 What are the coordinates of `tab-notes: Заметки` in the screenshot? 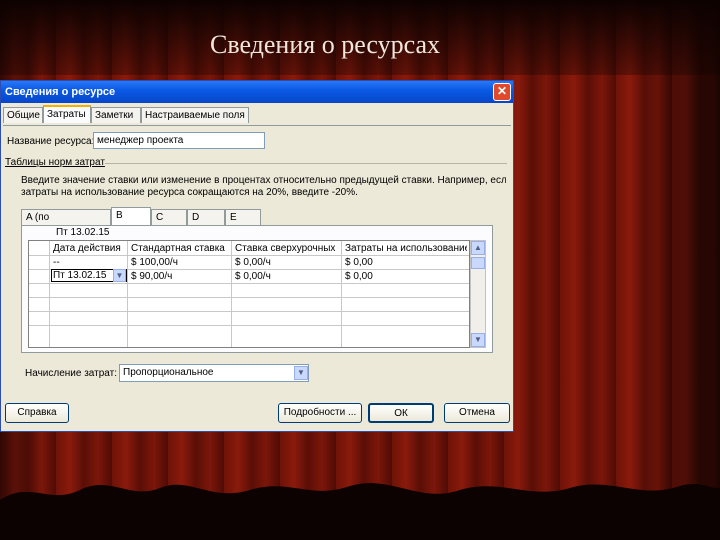 It's located at (116, 115).